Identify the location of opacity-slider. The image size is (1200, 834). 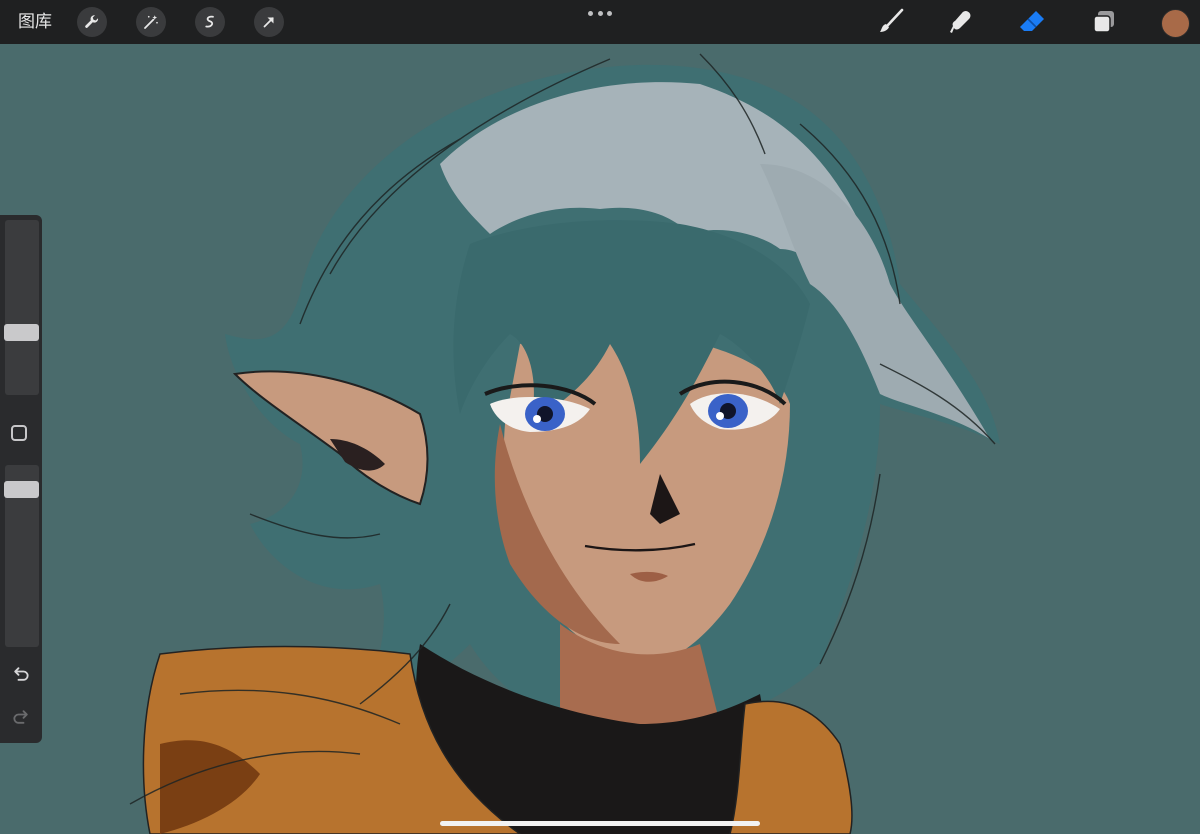
(21, 556).